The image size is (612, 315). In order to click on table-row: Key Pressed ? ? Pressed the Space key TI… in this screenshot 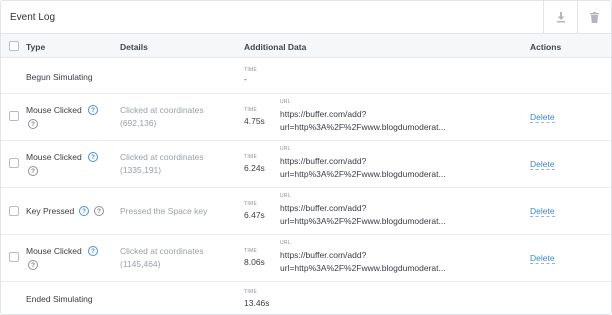, I will do `click(306, 212)`.